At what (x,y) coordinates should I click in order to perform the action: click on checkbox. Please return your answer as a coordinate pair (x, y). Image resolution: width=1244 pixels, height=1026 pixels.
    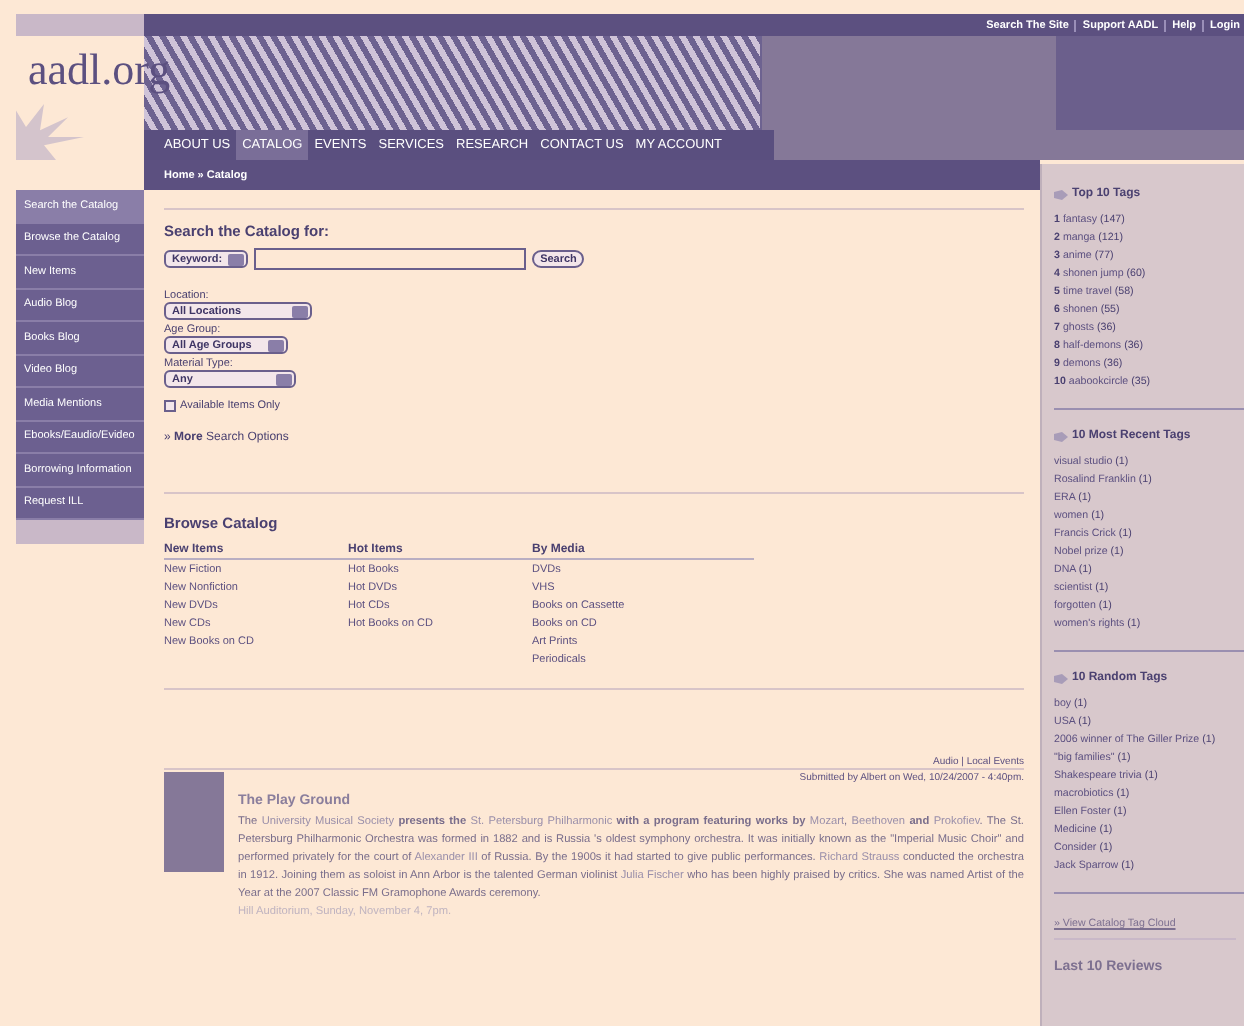
    Looking at the image, I should click on (170, 406).